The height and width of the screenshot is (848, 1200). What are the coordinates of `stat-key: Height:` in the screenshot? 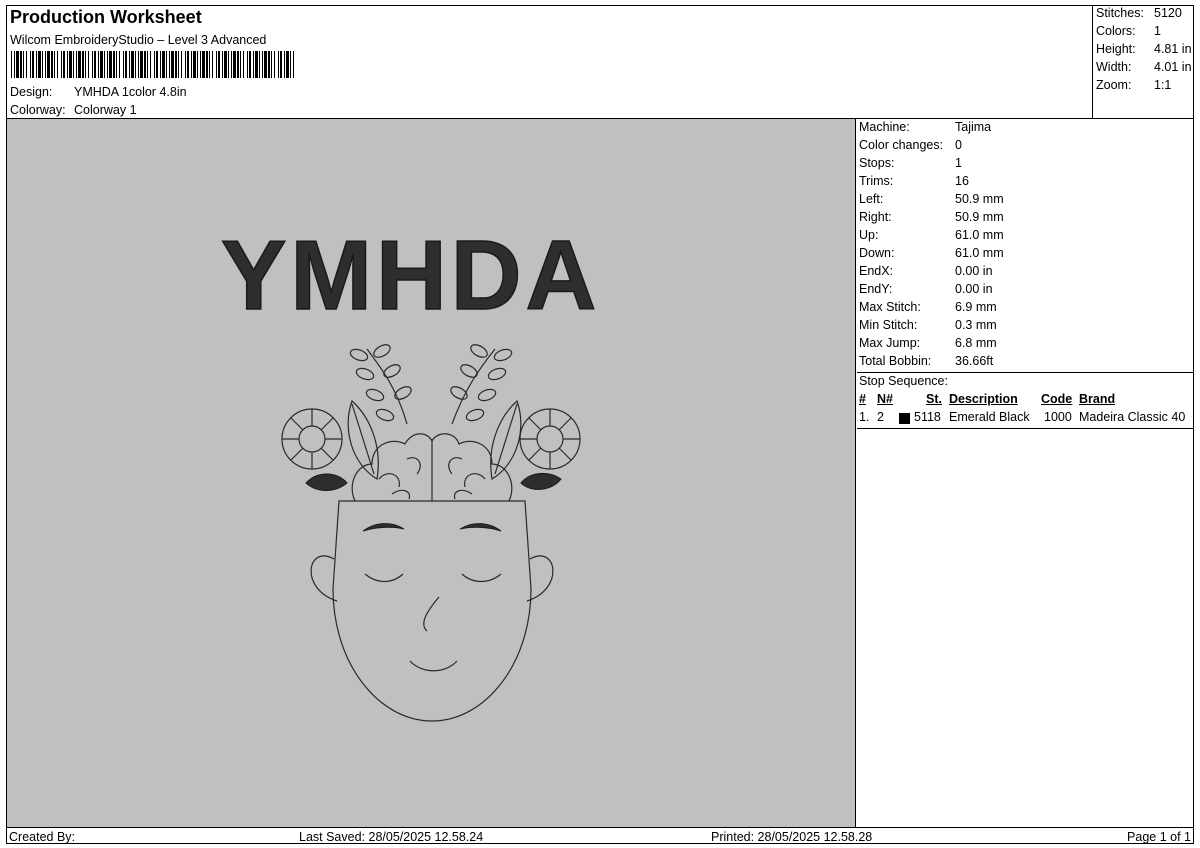 It's located at (1116, 49).